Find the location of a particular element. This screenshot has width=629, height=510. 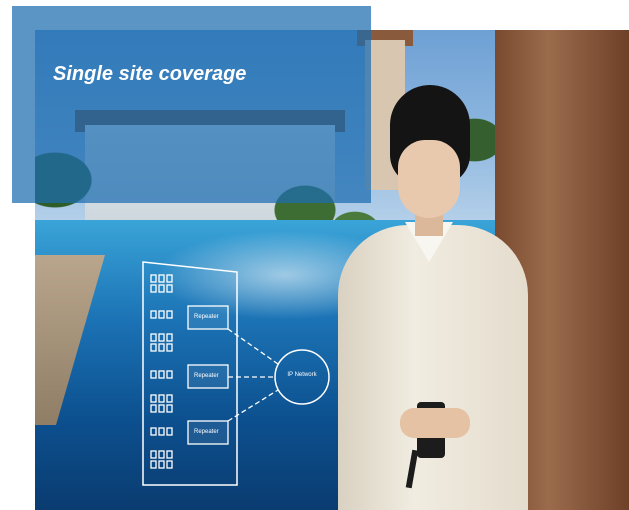

network-links is located at coordinates (253, 375).